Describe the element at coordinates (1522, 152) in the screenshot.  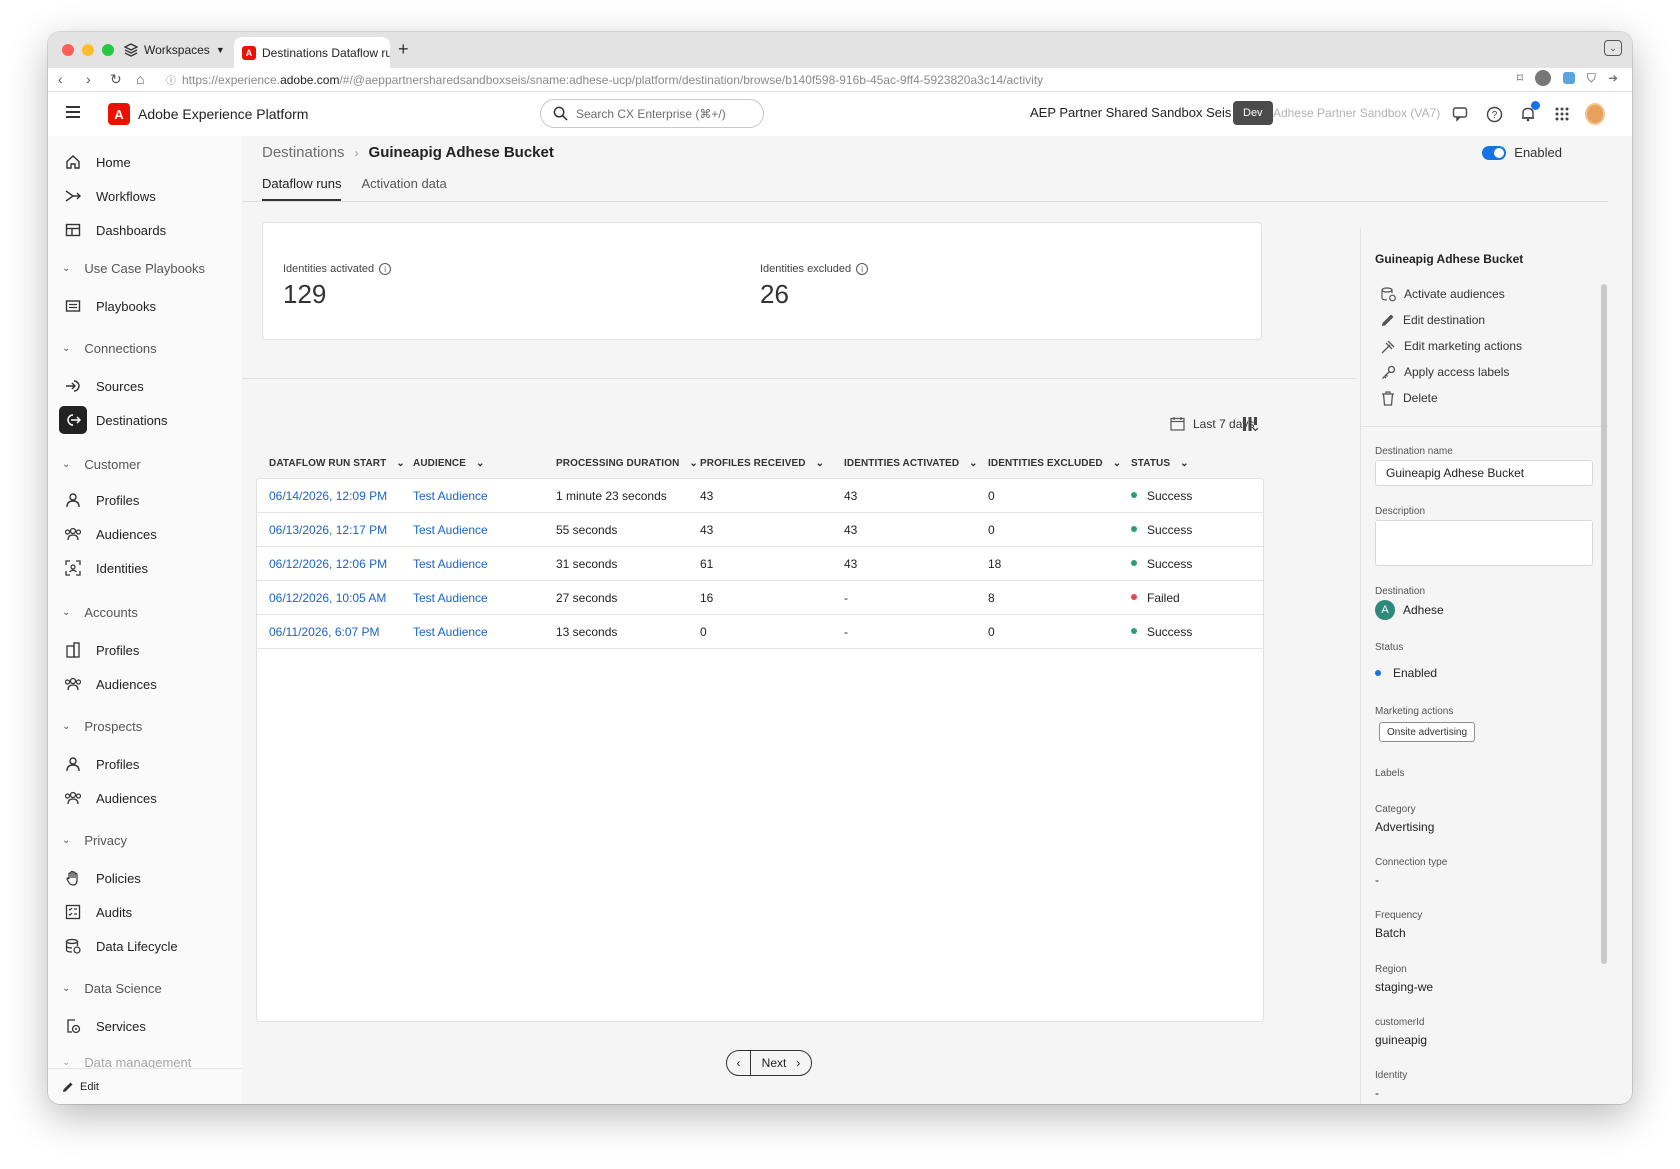
I see `enabled-toggle: Enabled` at that location.